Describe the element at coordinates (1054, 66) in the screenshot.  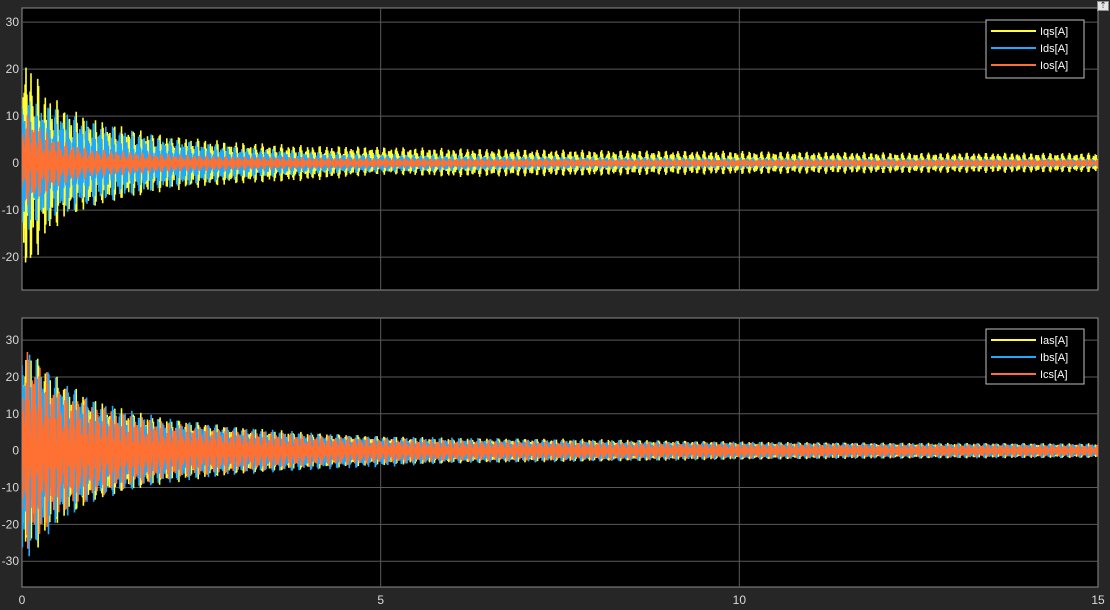
I see `legend-label: Ios[A]` at that location.